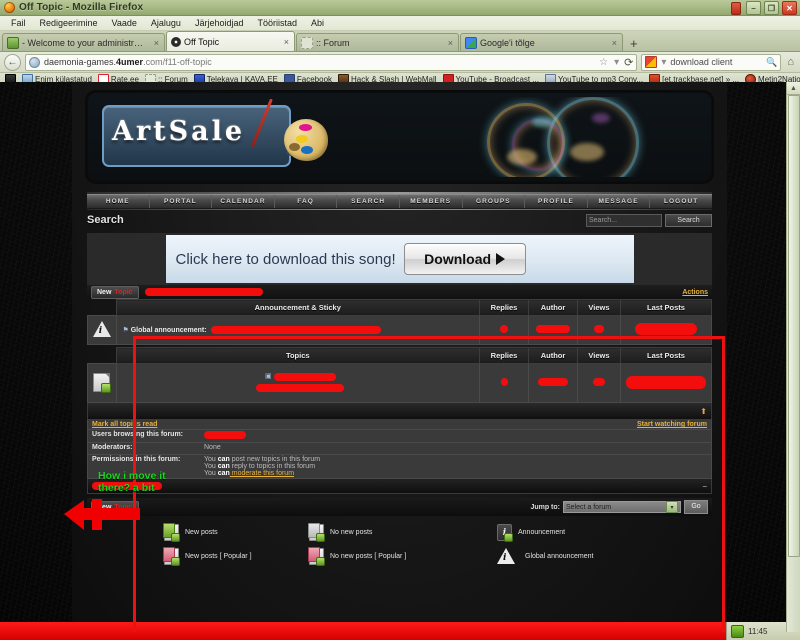  I want to click on play-triangle-icon, so click(501, 259).